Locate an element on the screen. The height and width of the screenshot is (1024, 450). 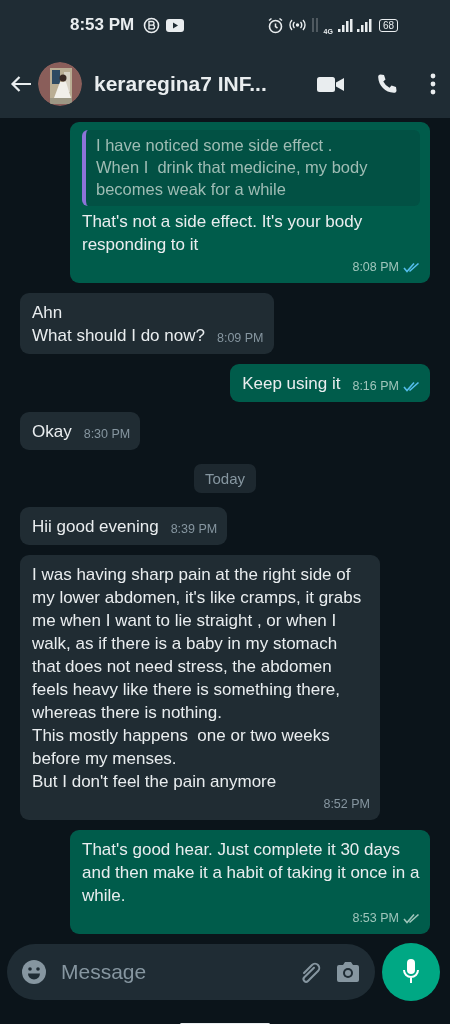
incoming-message-bubble: Hii good evening 8:39 PM is located at coordinates (124, 526).